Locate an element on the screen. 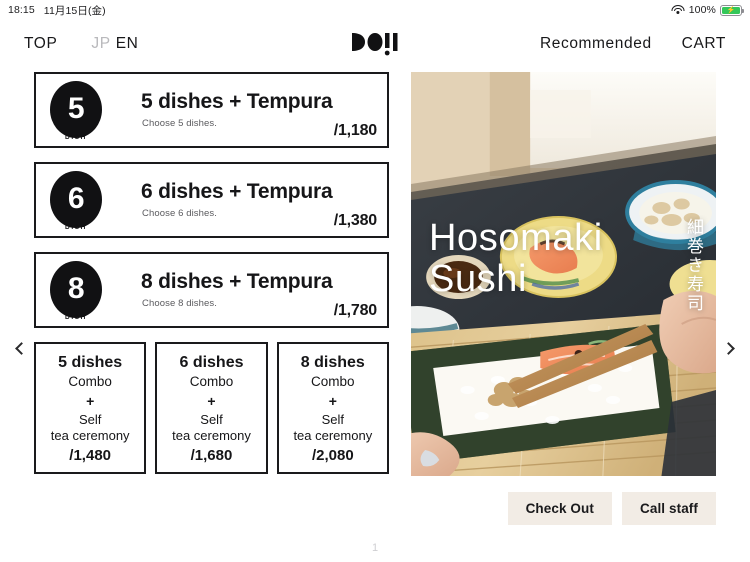 This screenshot has width=750, height=562. dish-badge-number: 5 is located at coordinates (76, 108).